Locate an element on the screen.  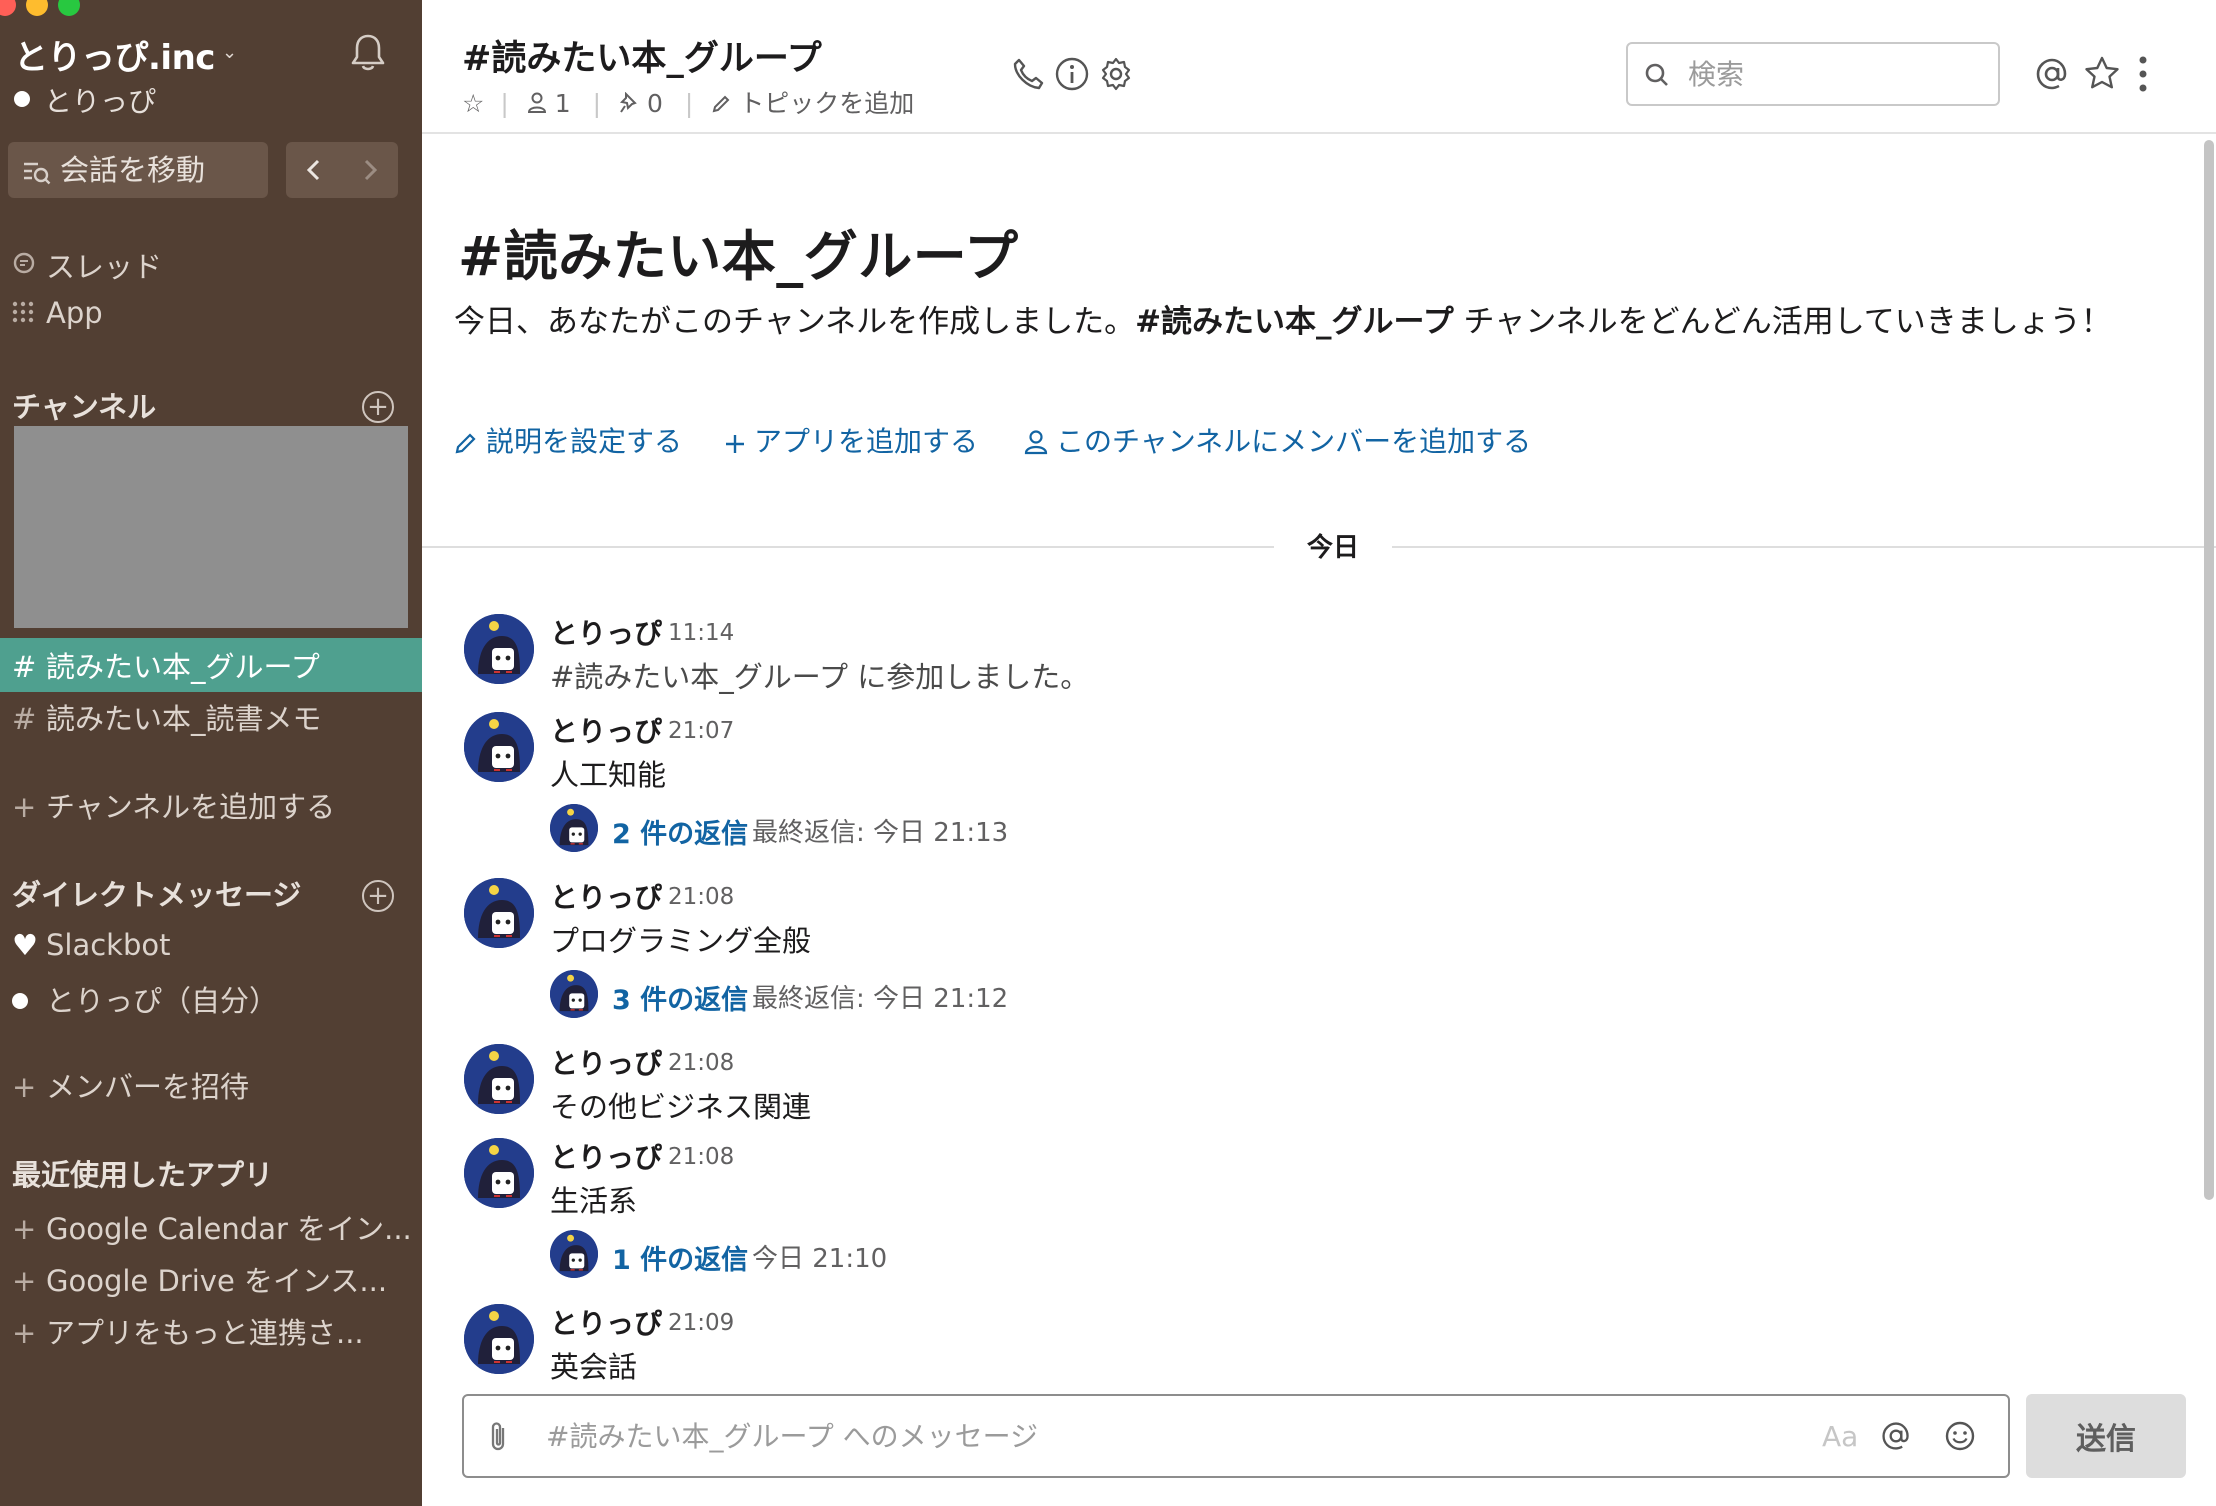
channels-heading: チャンネル is located at coordinates (84, 405).